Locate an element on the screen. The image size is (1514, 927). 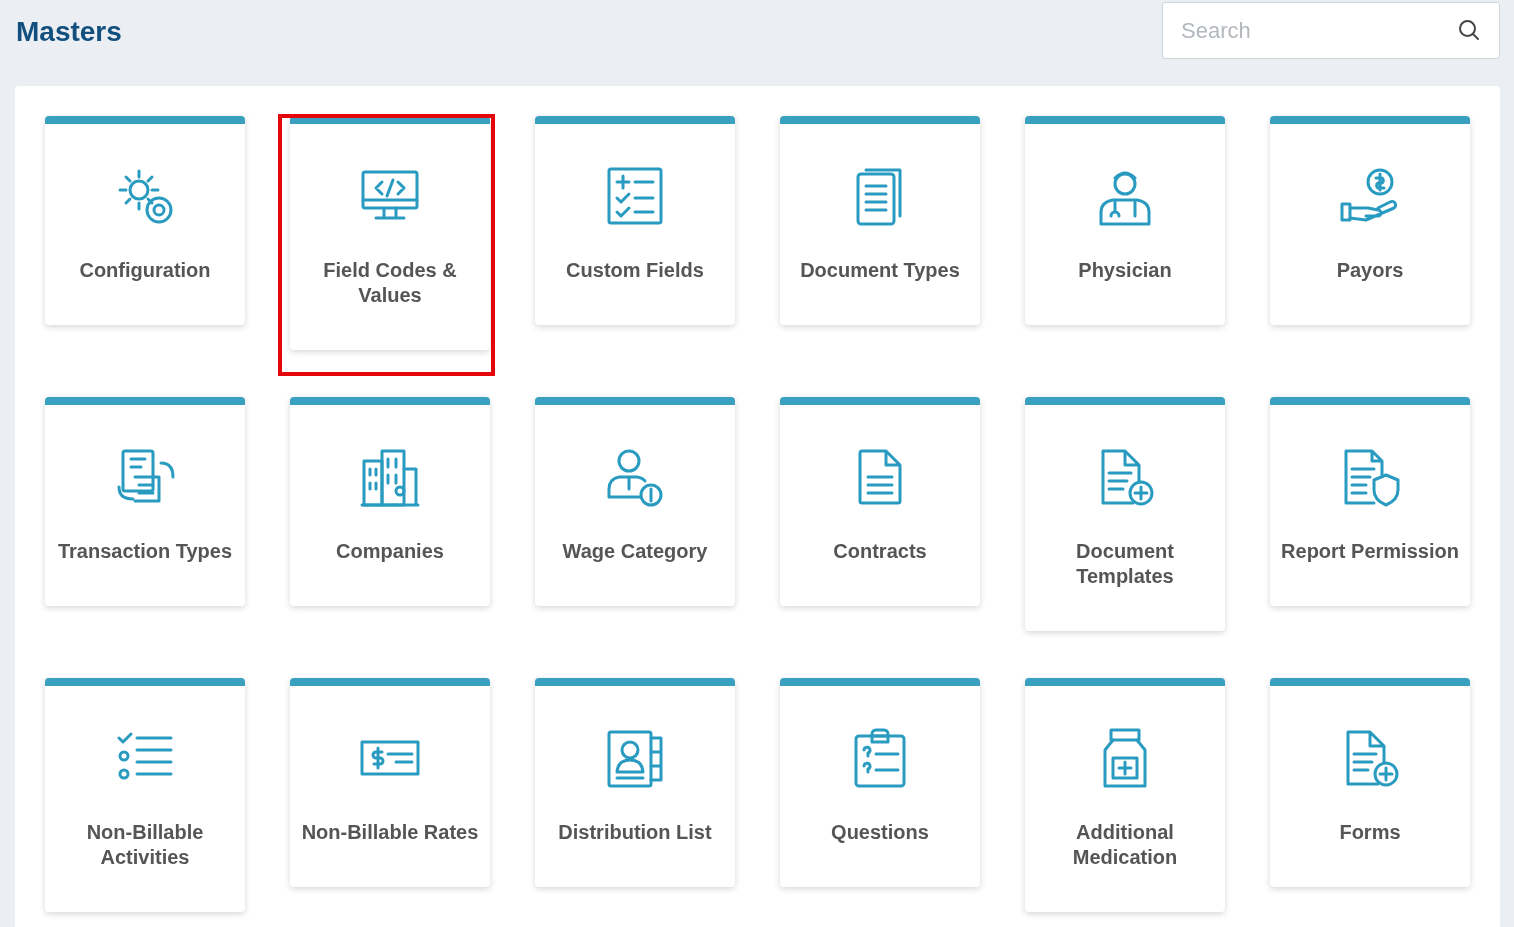
tile-label: Physician is located at coordinates (1125, 270).